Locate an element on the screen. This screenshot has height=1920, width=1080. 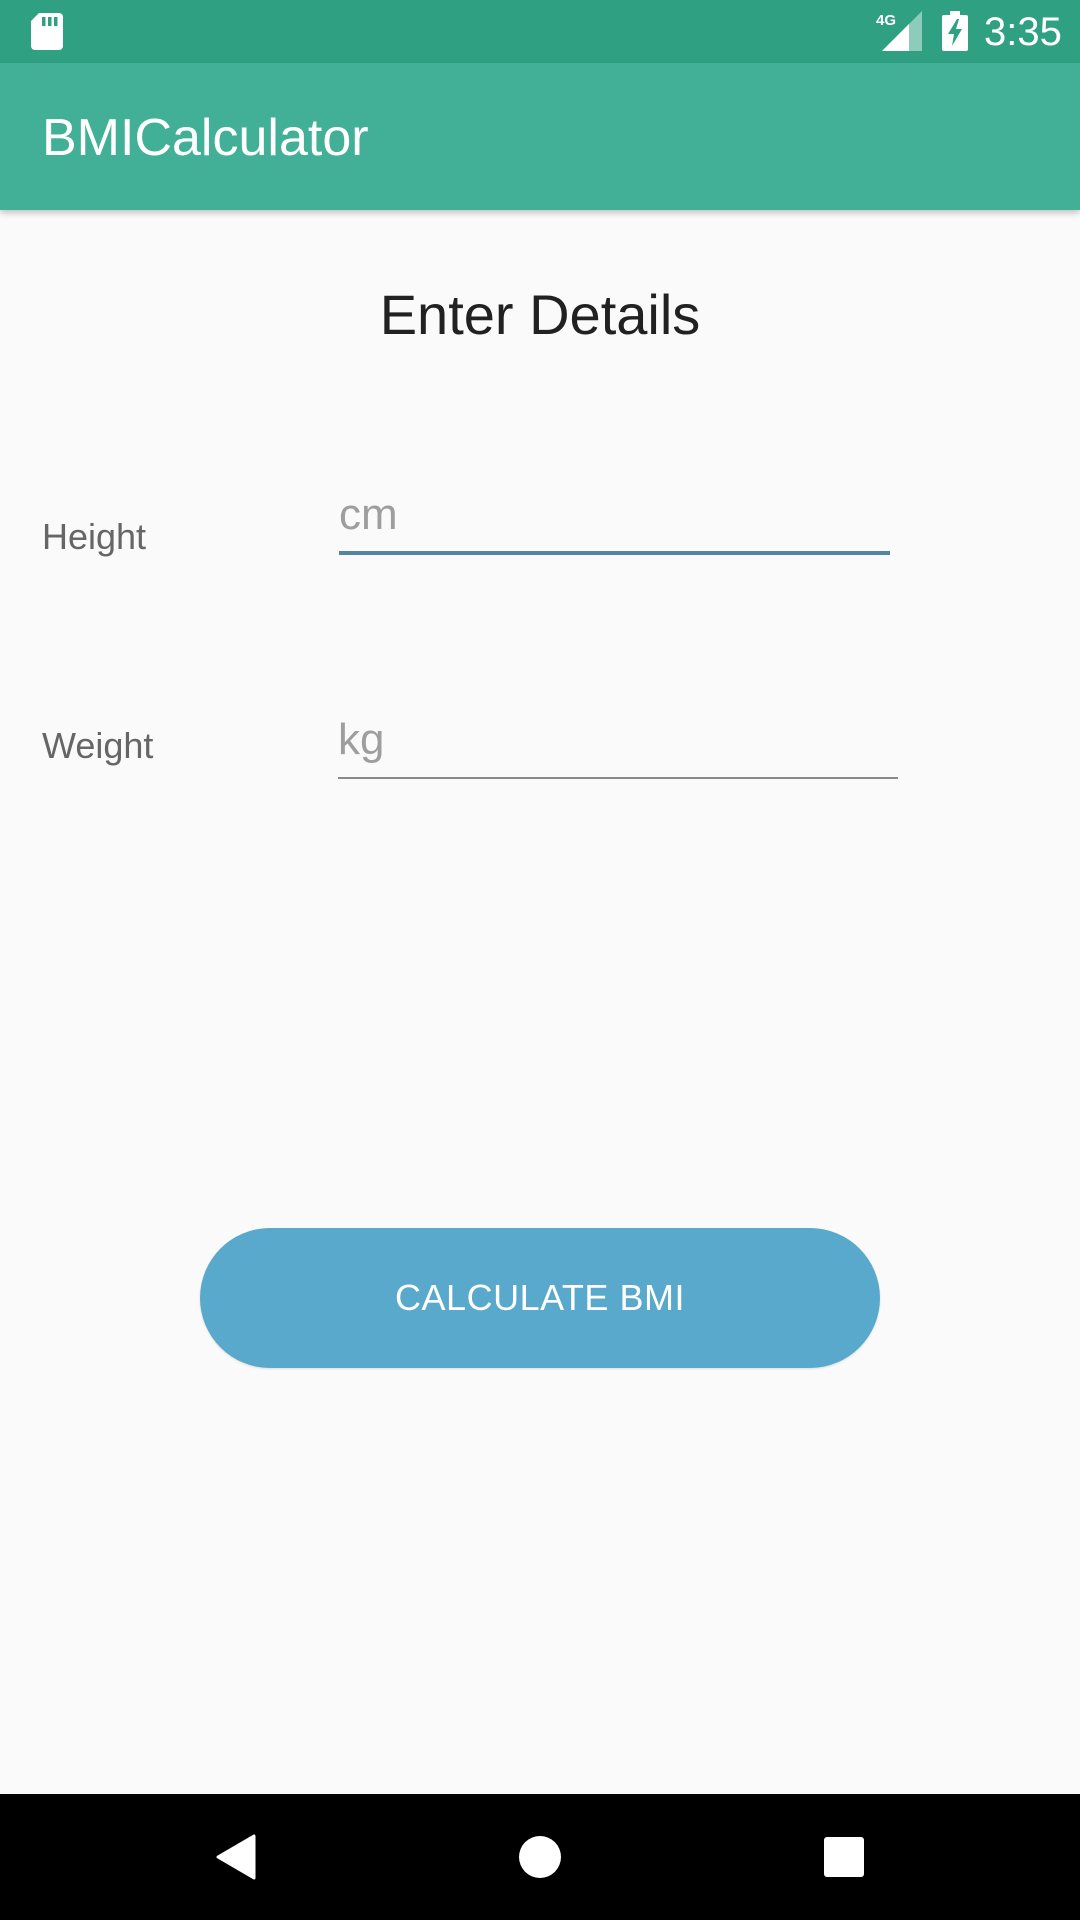
height-input-underline is located at coordinates (614, 553).